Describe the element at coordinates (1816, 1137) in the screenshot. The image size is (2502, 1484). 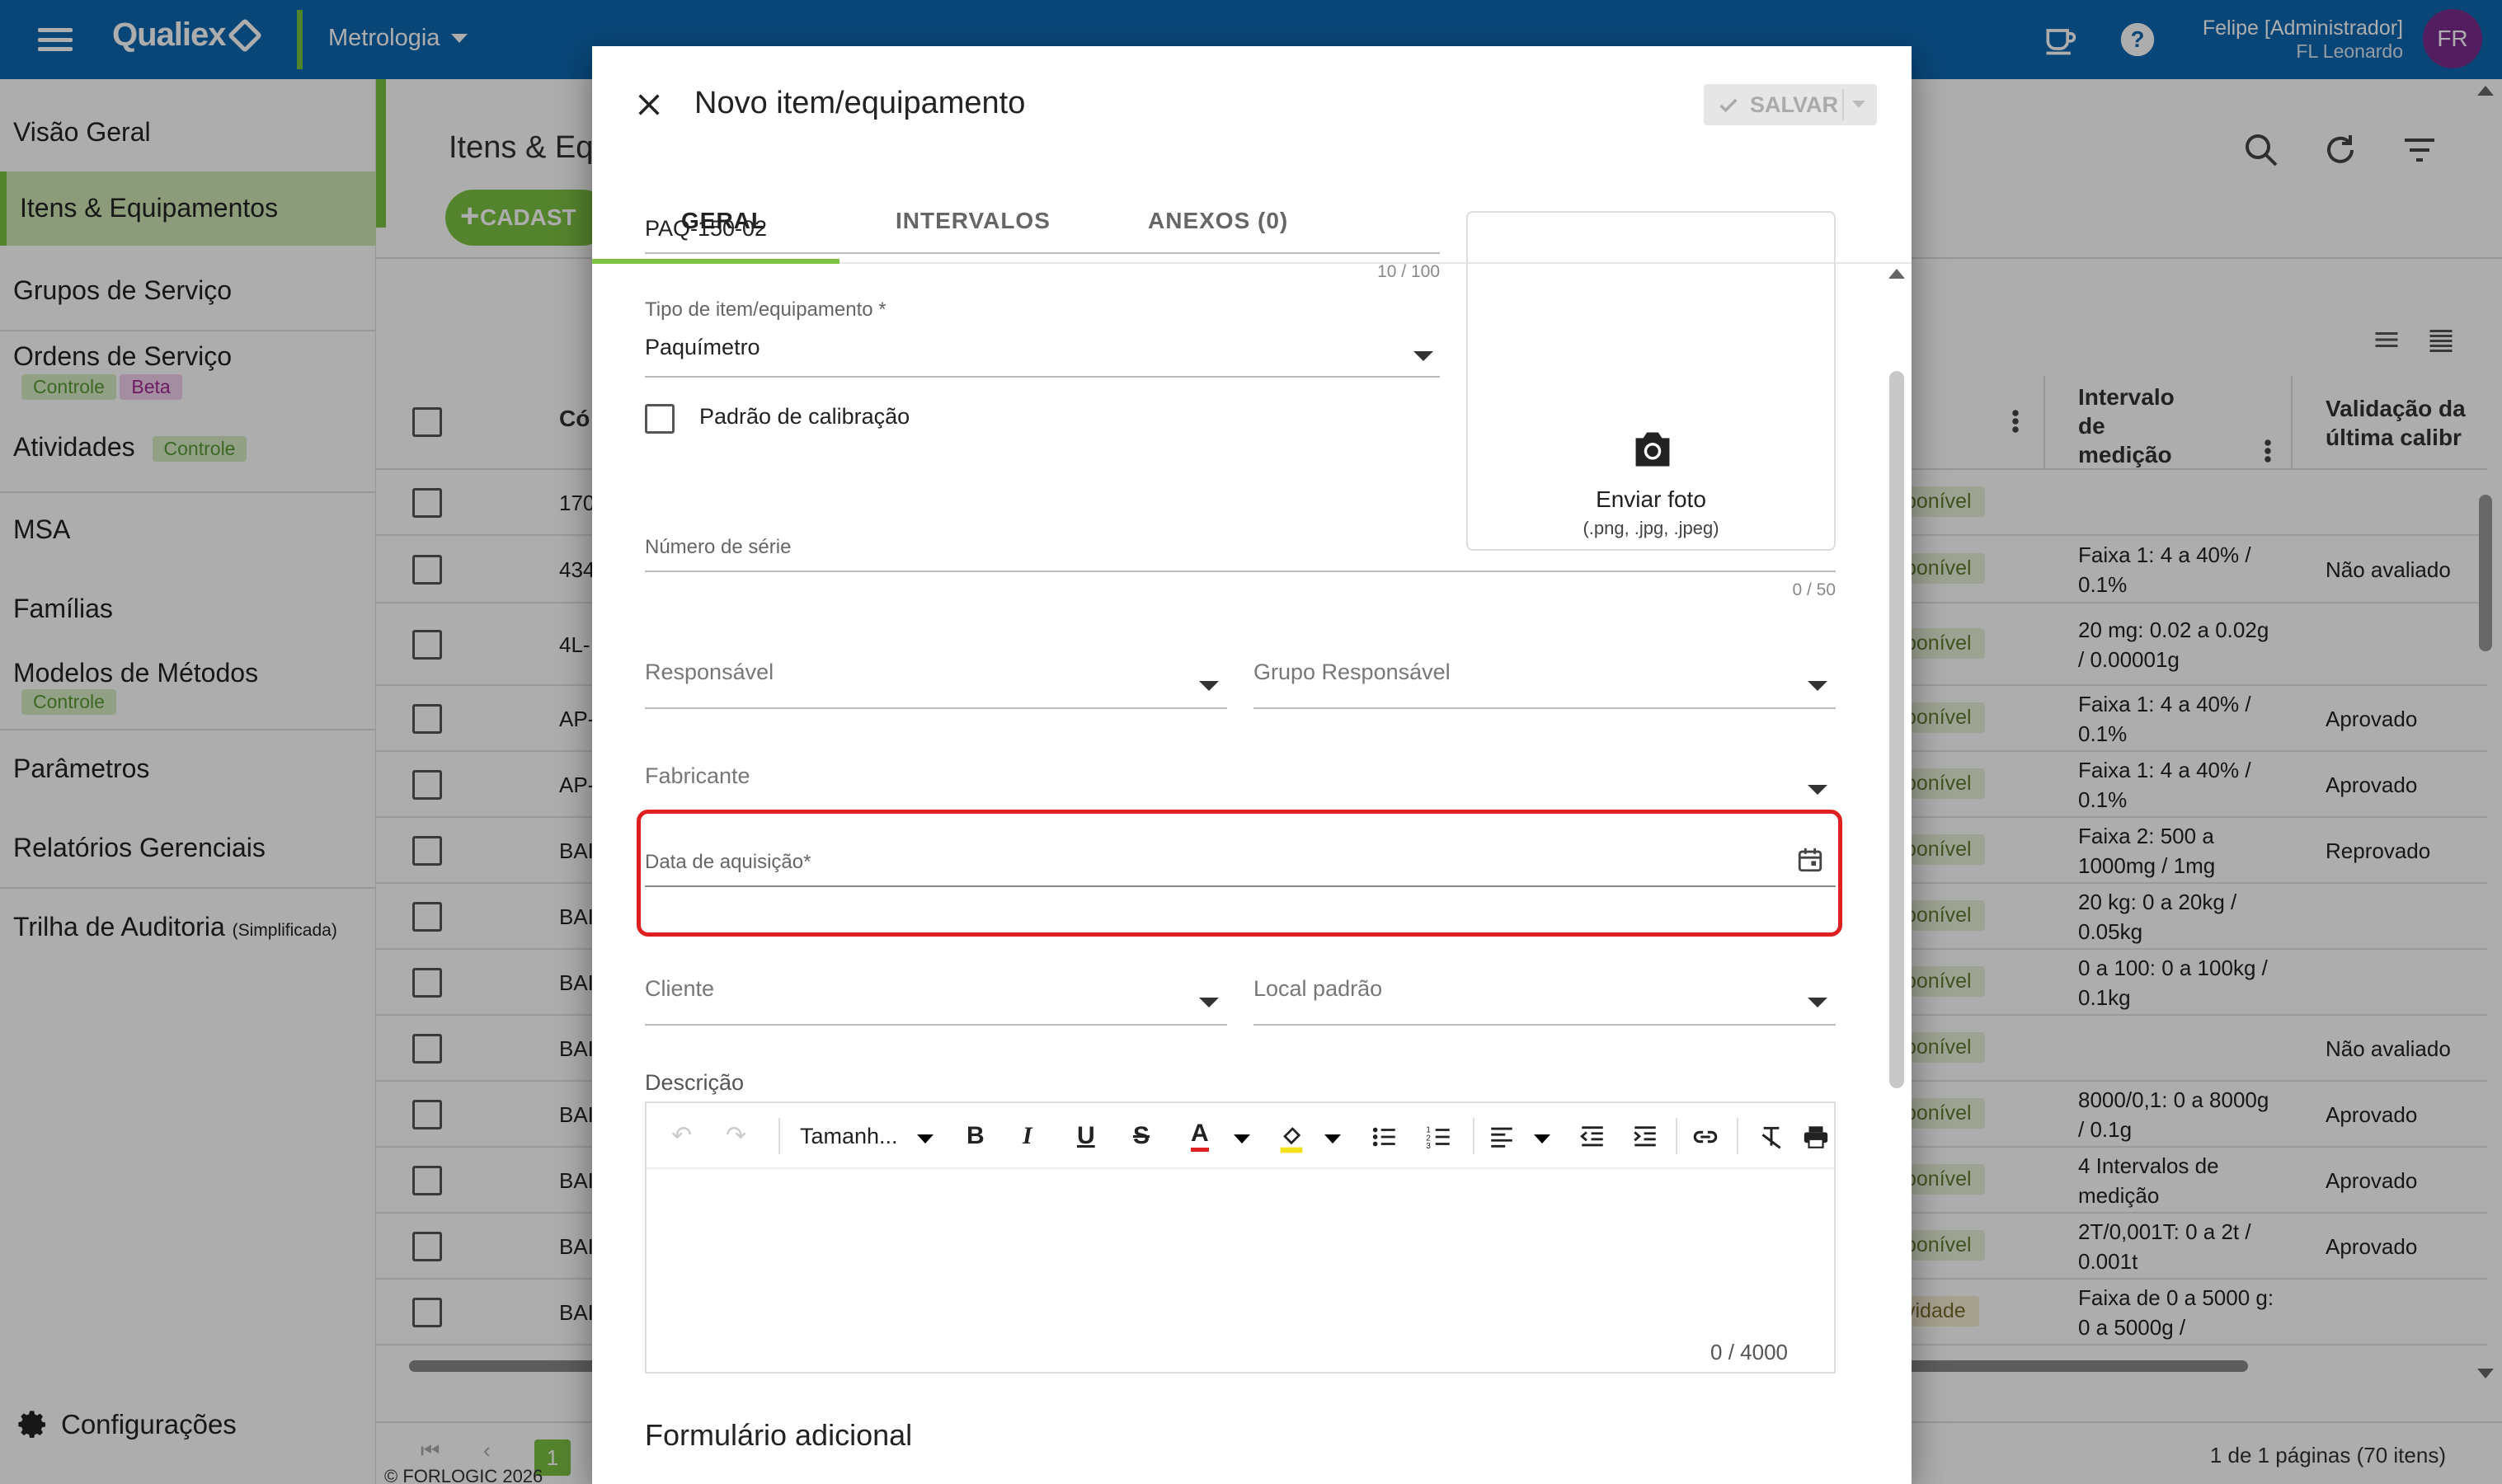
I see `print-icon` at that location.